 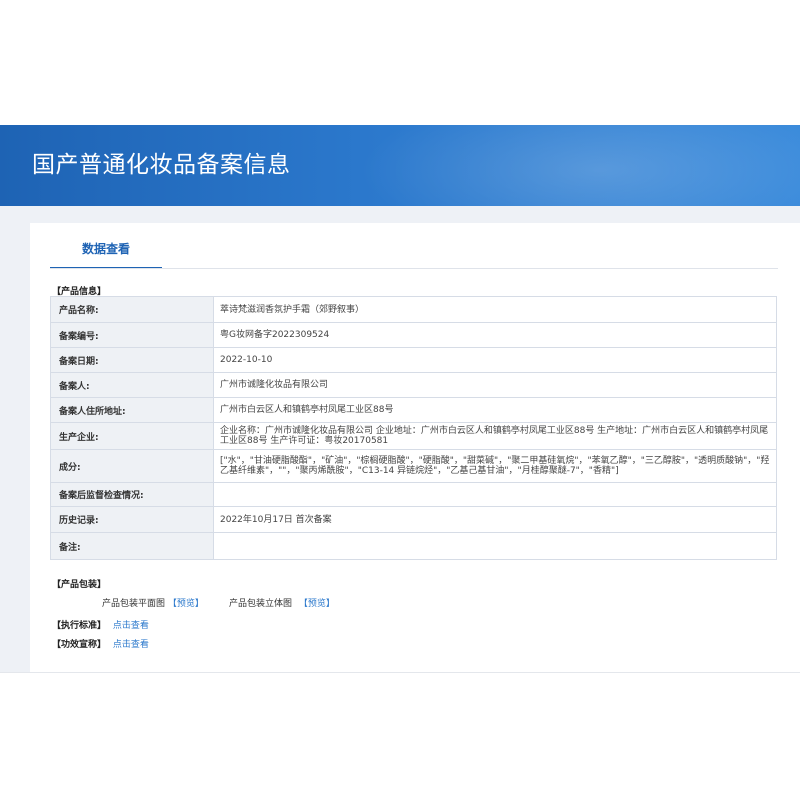 I want to click on footer-divider, so click(x=400, y=672).